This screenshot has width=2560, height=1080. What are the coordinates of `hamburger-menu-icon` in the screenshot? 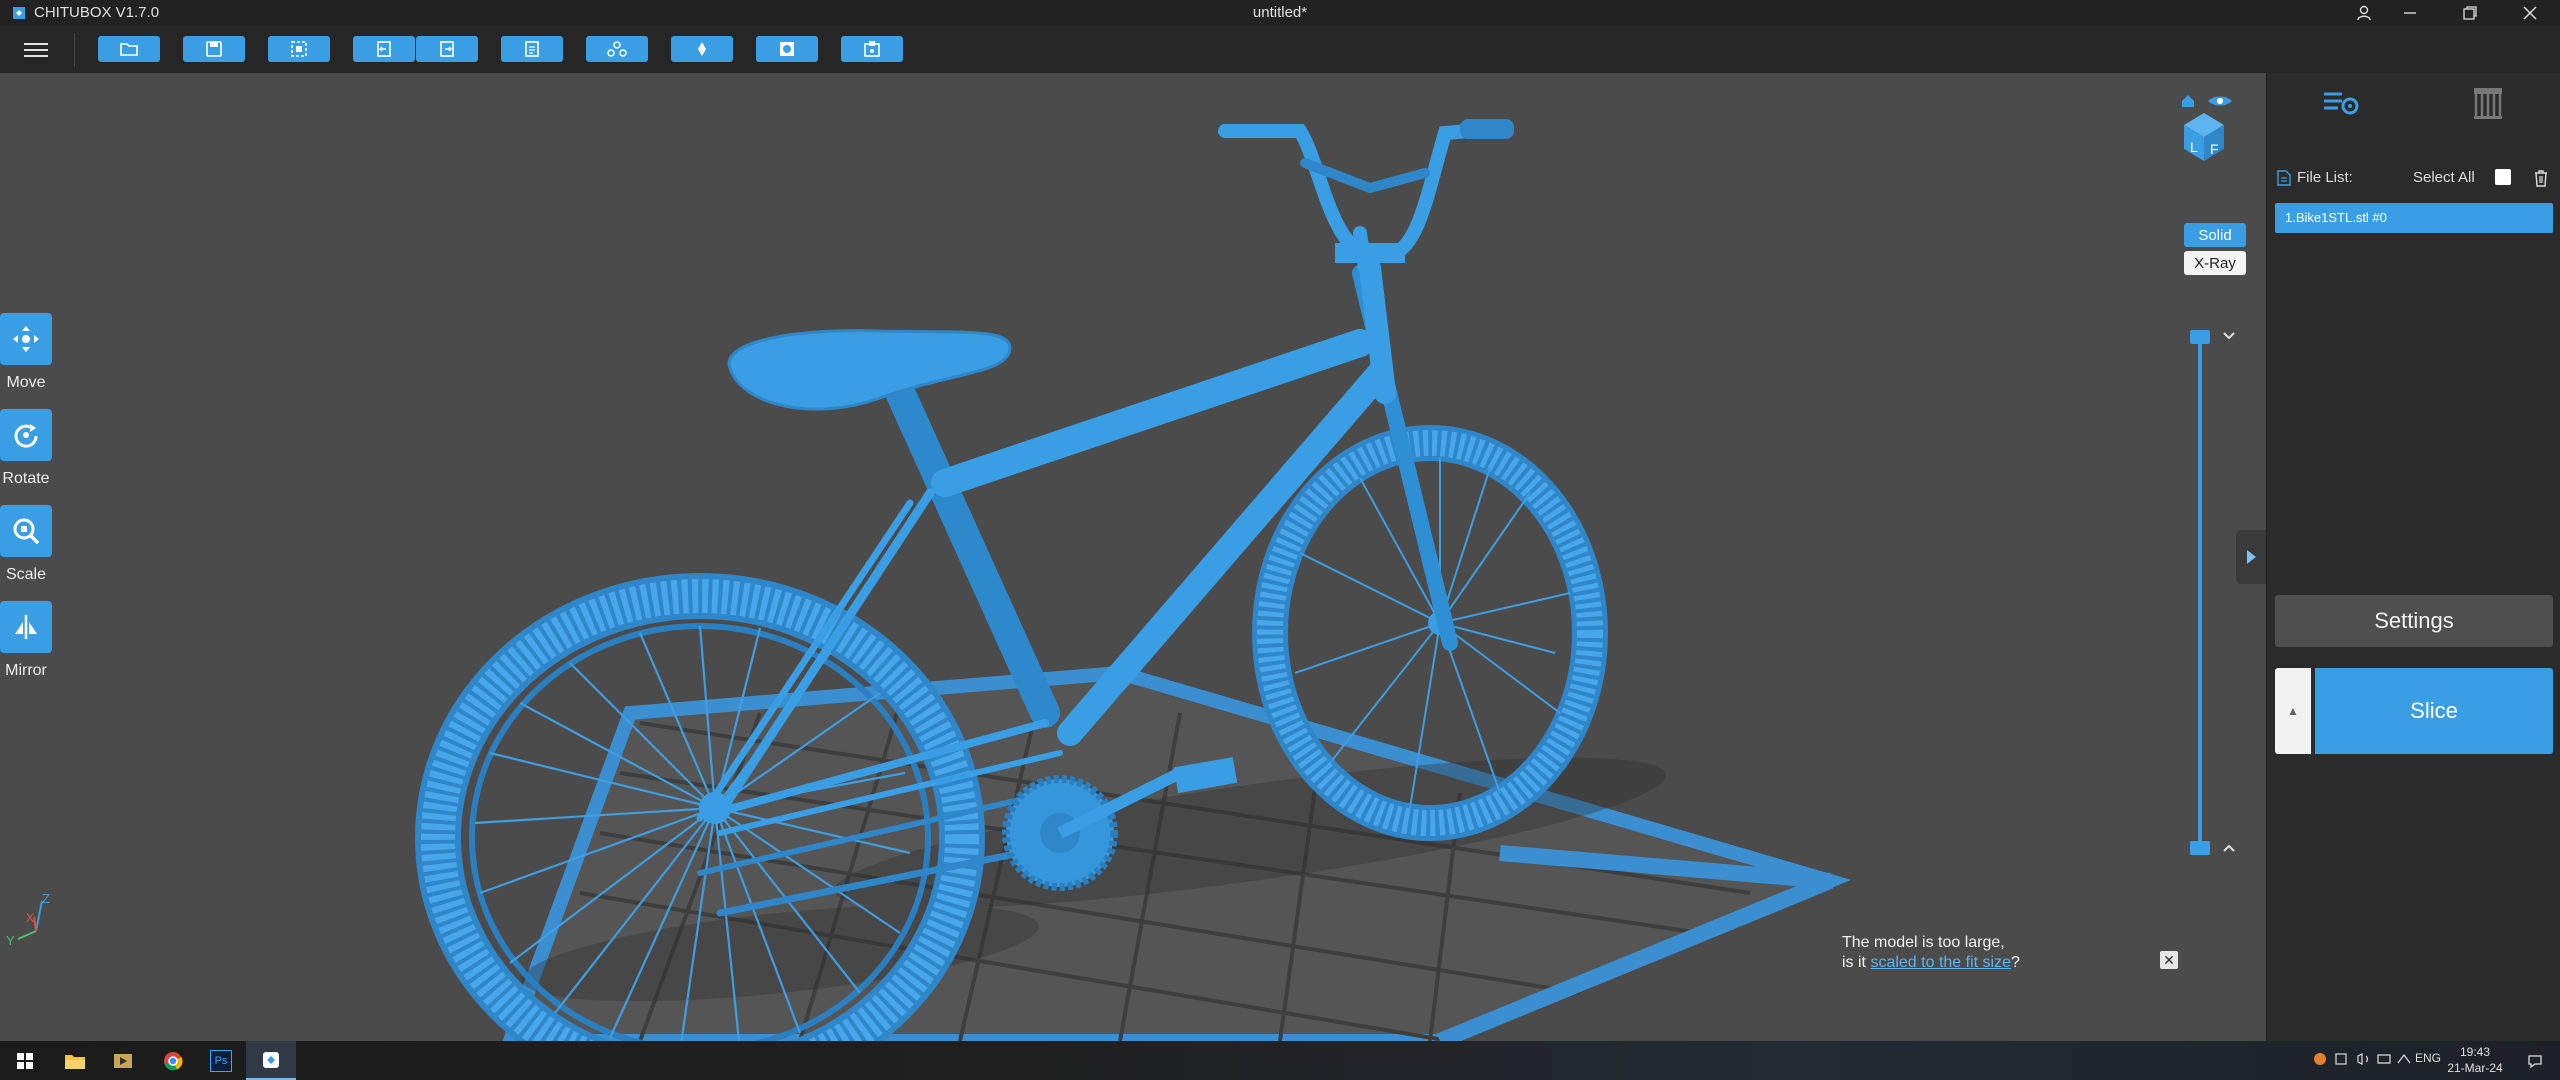 It's located at (36, 49).